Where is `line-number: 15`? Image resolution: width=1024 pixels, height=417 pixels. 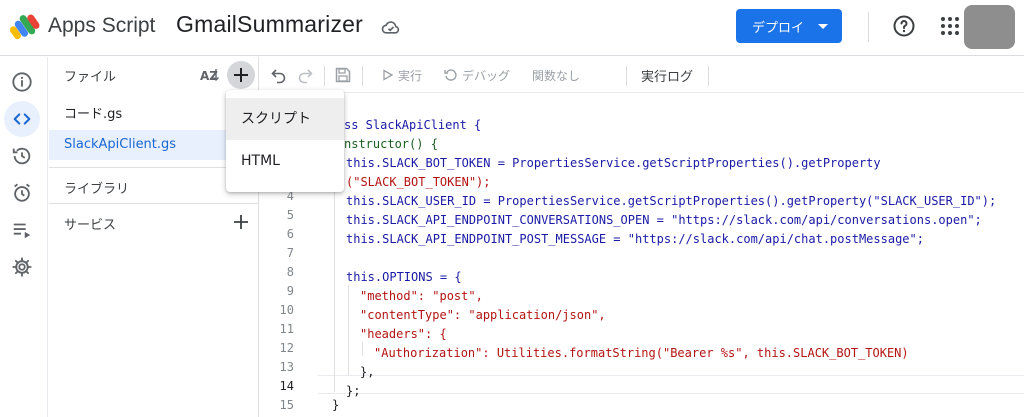 line-number: 15 is located at coordinates (286, 405).